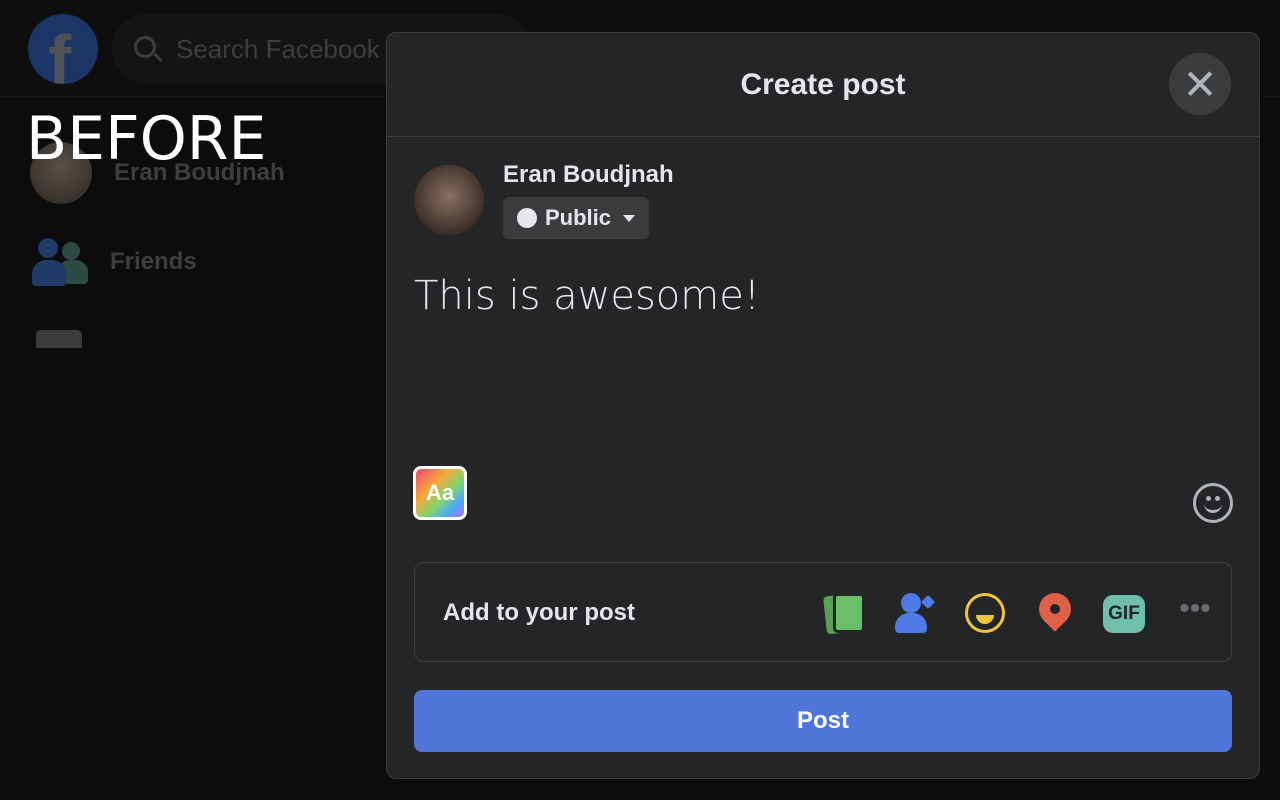 The width and height of the screenshot is (1280, 800). I want to click on audience-selector: Public, so click(576, 218).